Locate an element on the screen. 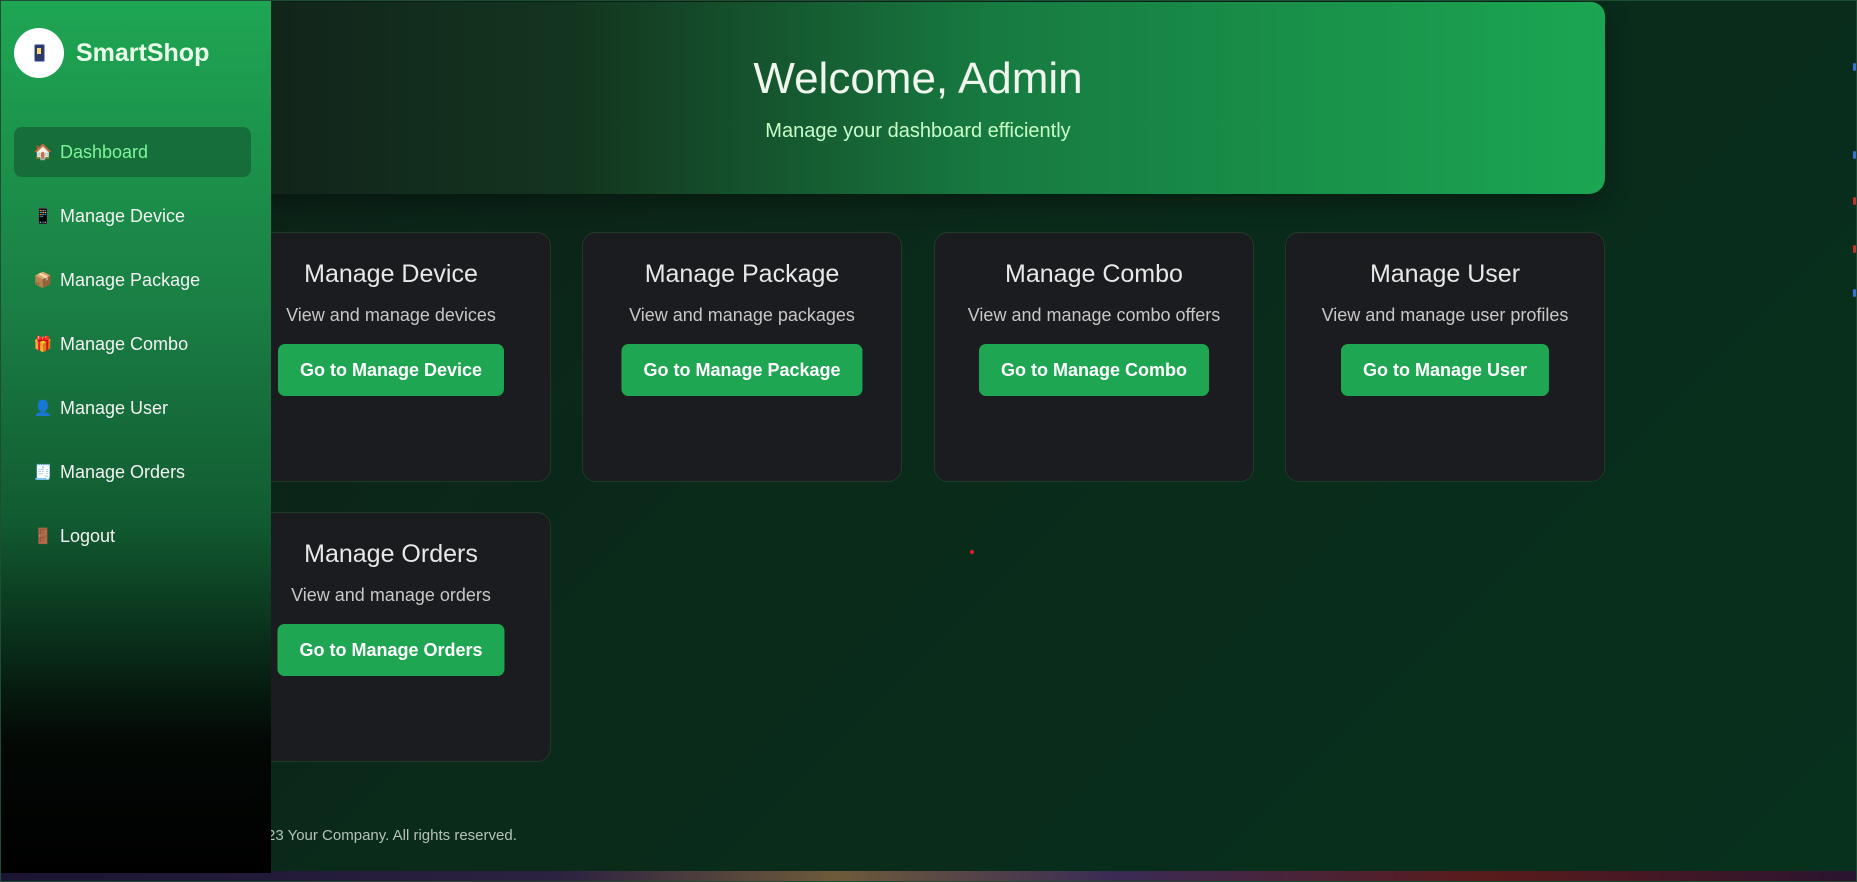  sidebar-item-manage-device: 📱 Manage Device is located at coordinates (132, 216).